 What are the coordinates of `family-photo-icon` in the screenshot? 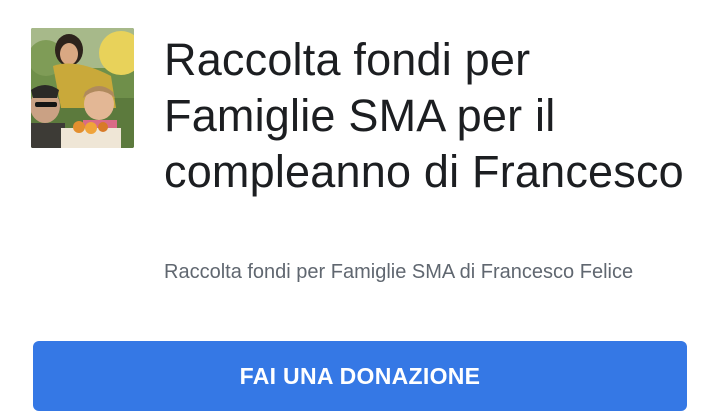 It's located at (82, 88).